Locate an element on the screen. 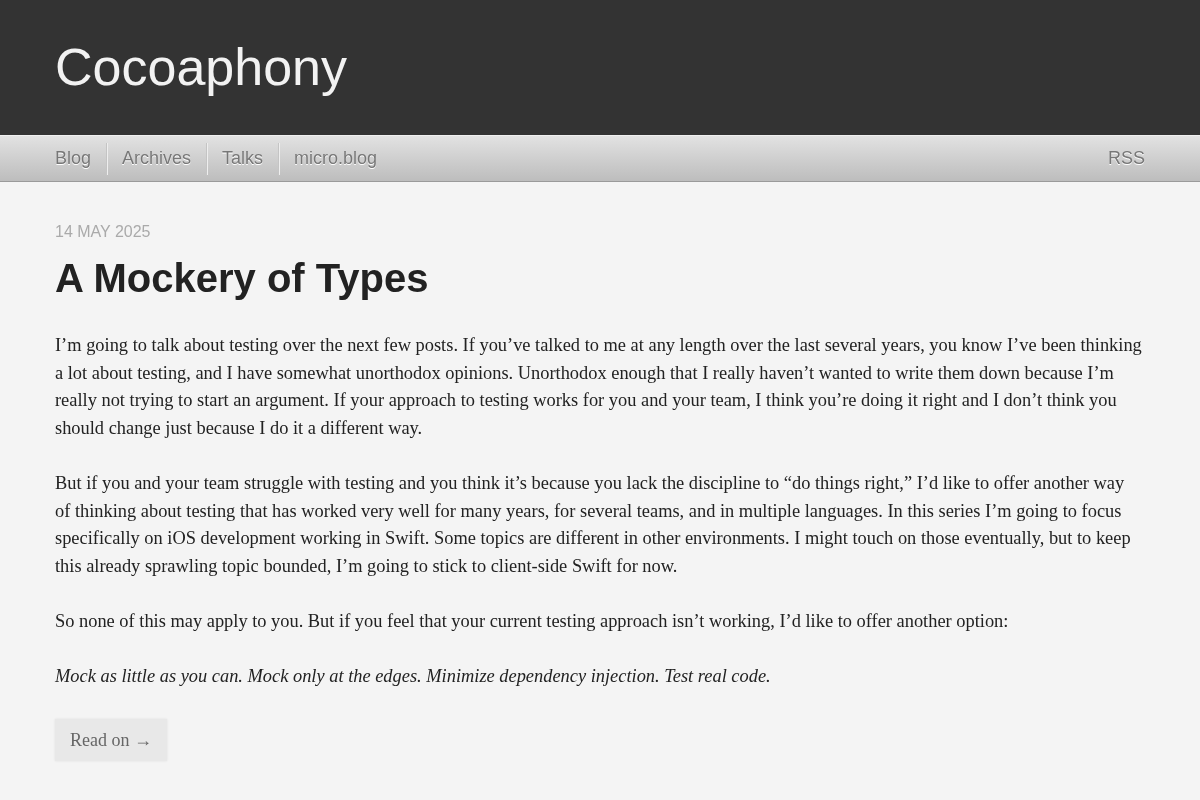 The height and width of the screenshot is (800, 1200). read-on-button: Read on → is located at coordinates (111, 740).